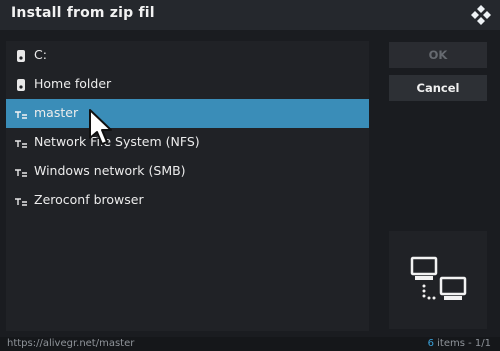 Image resolution: width=500 pixels, height=351 pixels. What do you see at coordinates (187, 55) in the screenshot?
I see `list-item-c-drive: C:` at bounding box center [187, 55].